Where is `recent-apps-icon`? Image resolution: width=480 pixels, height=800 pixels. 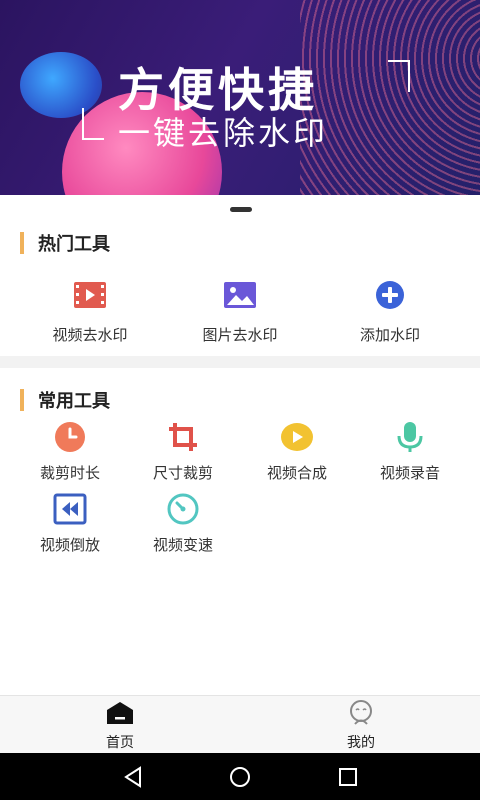 recent-apps-icon is located at coordinates (348, 777).